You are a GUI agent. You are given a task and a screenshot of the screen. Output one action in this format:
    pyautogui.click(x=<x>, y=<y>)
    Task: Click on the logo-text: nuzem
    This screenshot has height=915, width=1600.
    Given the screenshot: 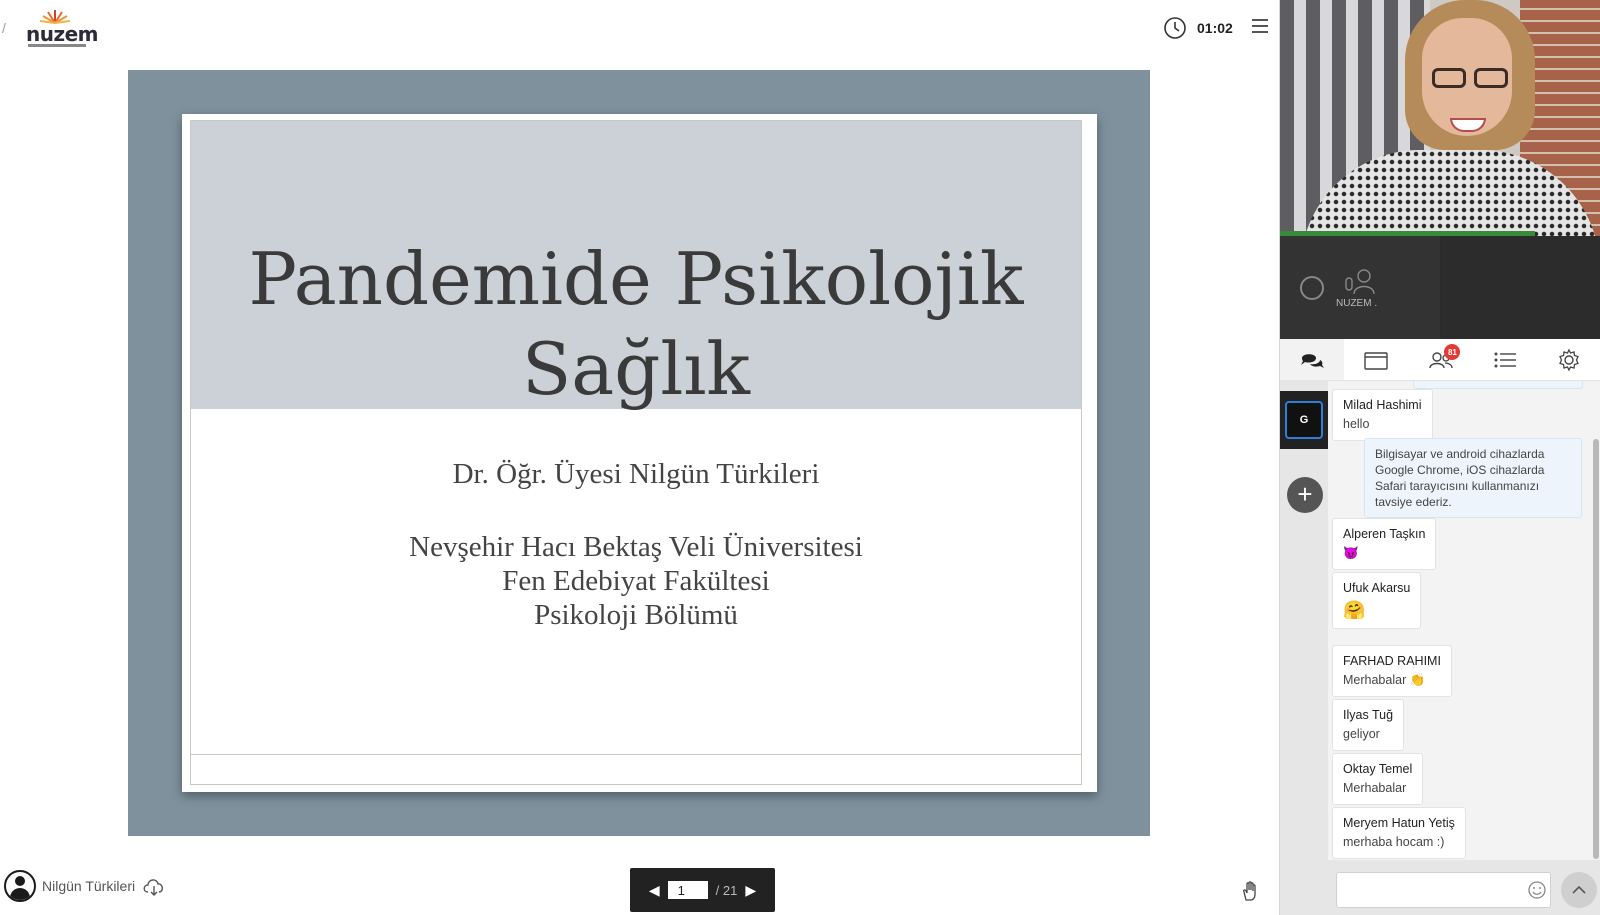 What is the action you would take?
    pyautogui.click(x=62, y=34)
    